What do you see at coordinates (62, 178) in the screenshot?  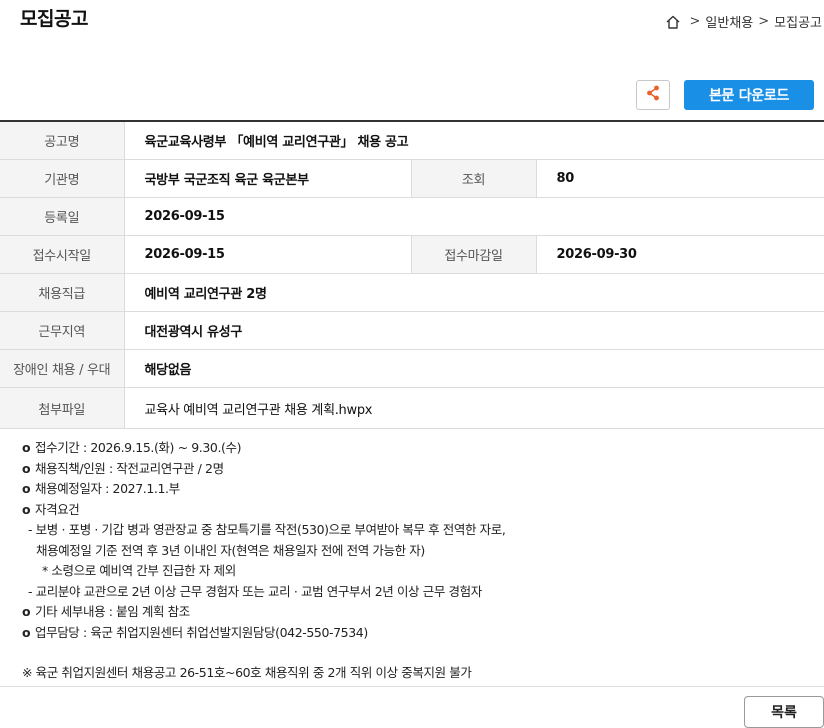 I see `org-label: 기관명` at bounding box center [62, 178].